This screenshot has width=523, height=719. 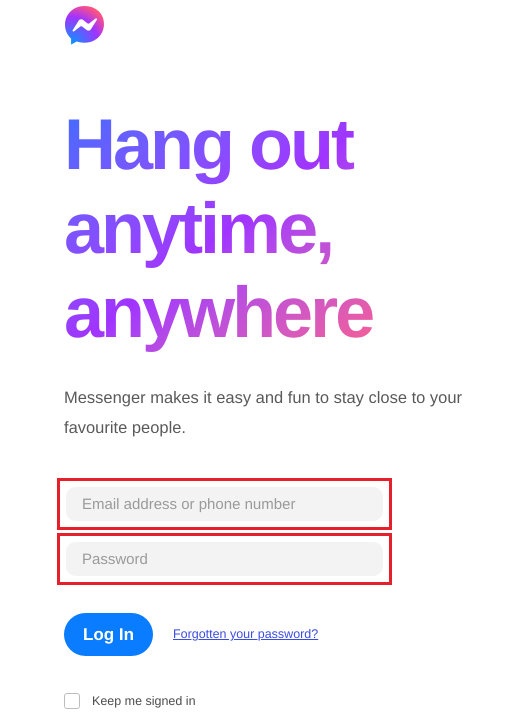 I want to click on keep-signed-in-checkbox, so click(x=72, y=701).